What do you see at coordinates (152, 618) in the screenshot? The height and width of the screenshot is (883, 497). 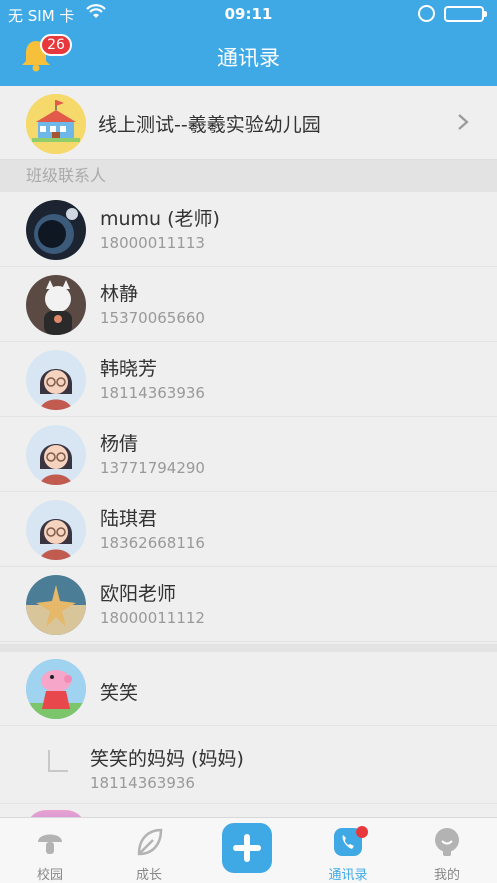 I see `contact-phone: 18000011112` at bounding box center [152, 618].